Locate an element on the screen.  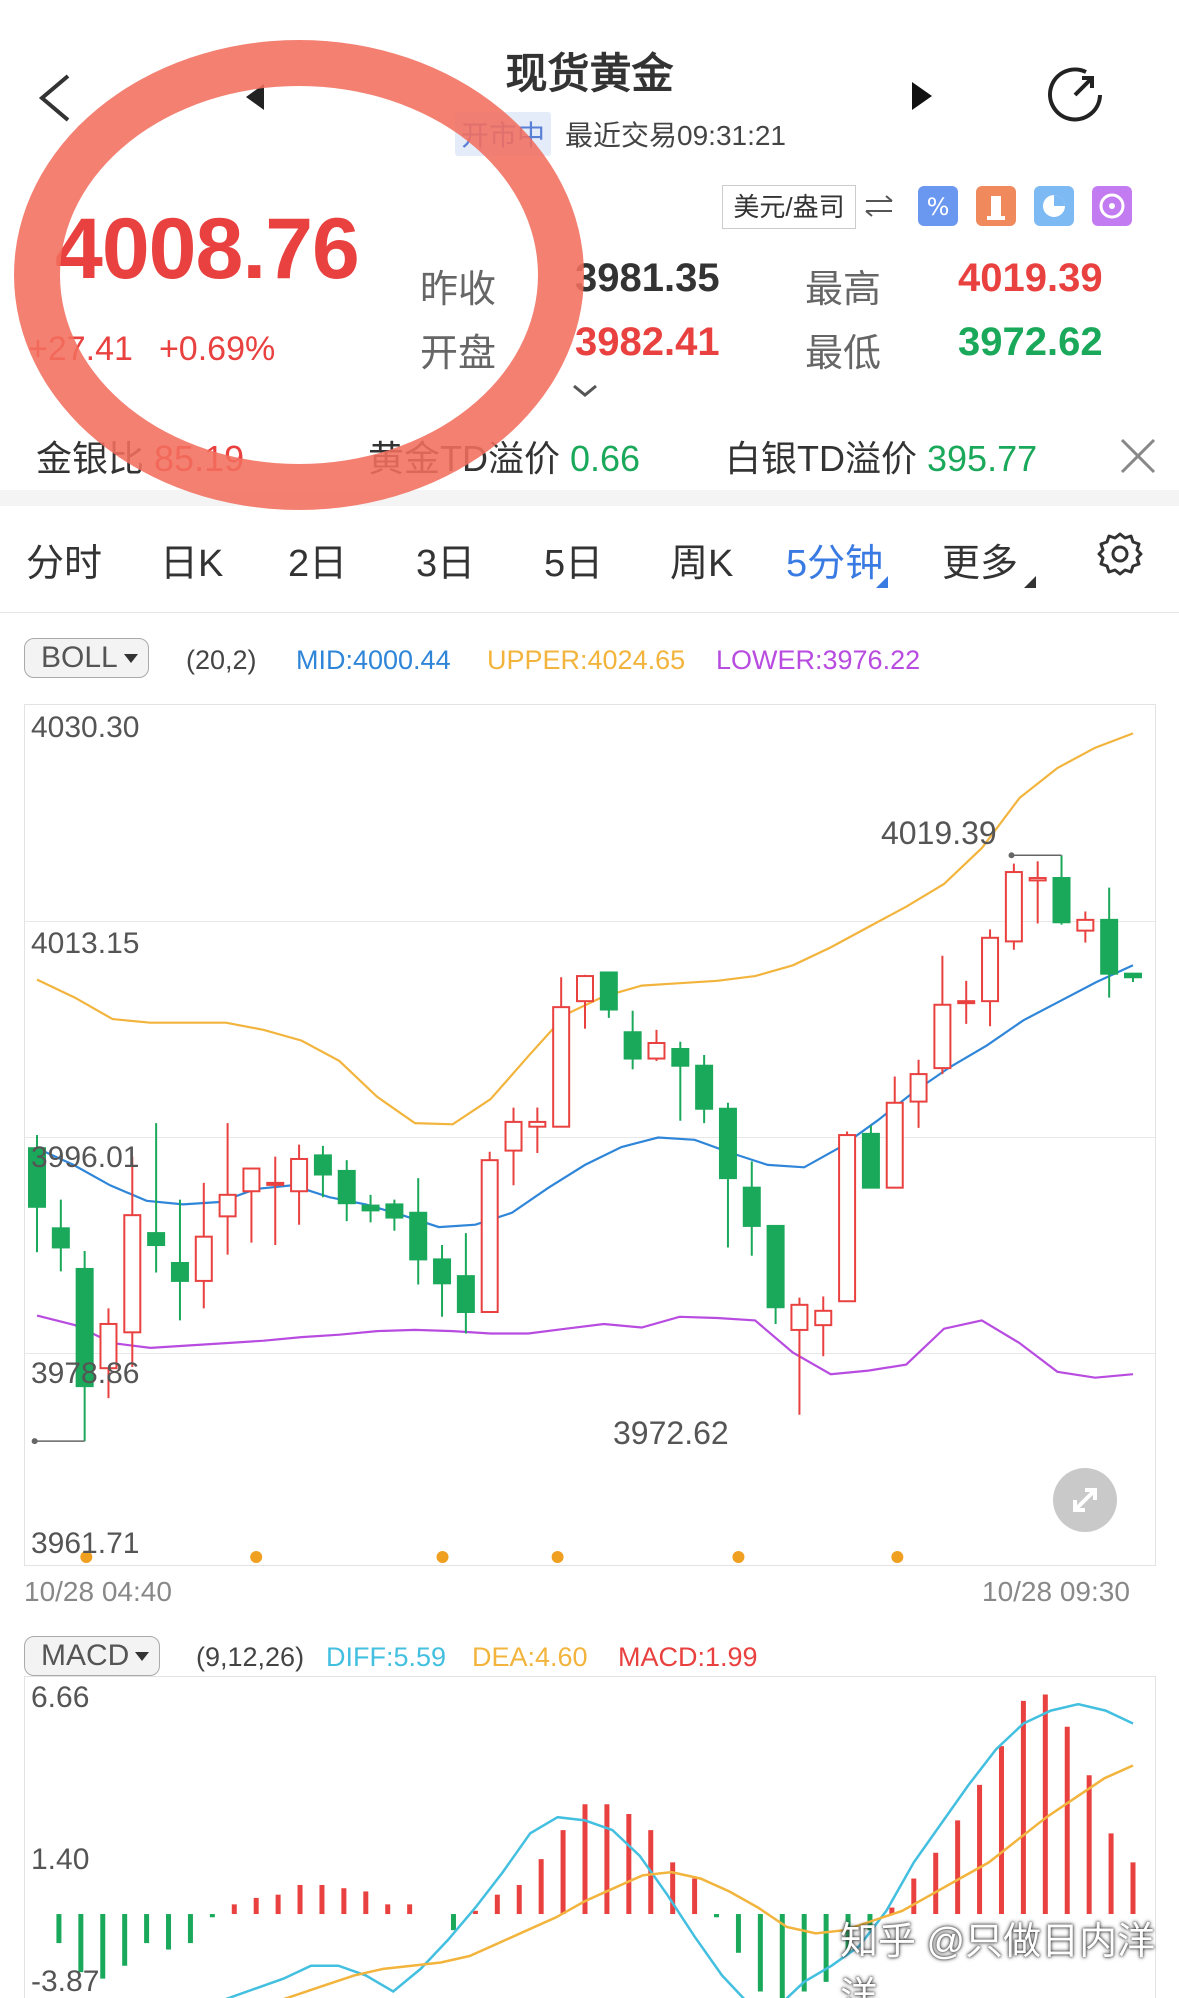
tab-3day: 3日 is located at coordinates (445, 559).